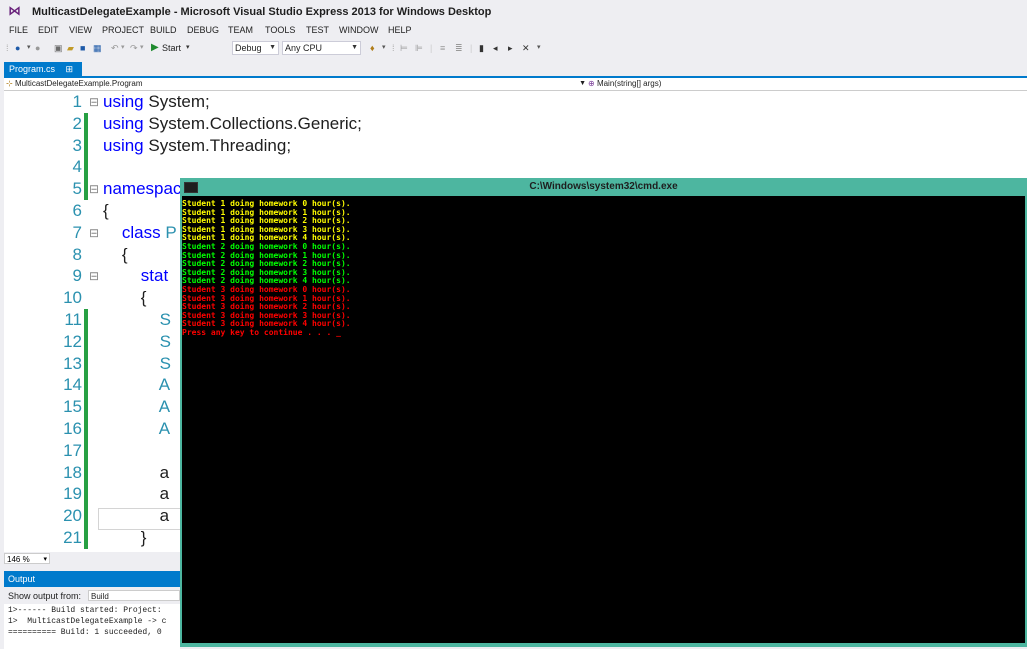 The image size is (1027, 649). I want to click on forward-navigate-icon: ●, so click(37, 48).